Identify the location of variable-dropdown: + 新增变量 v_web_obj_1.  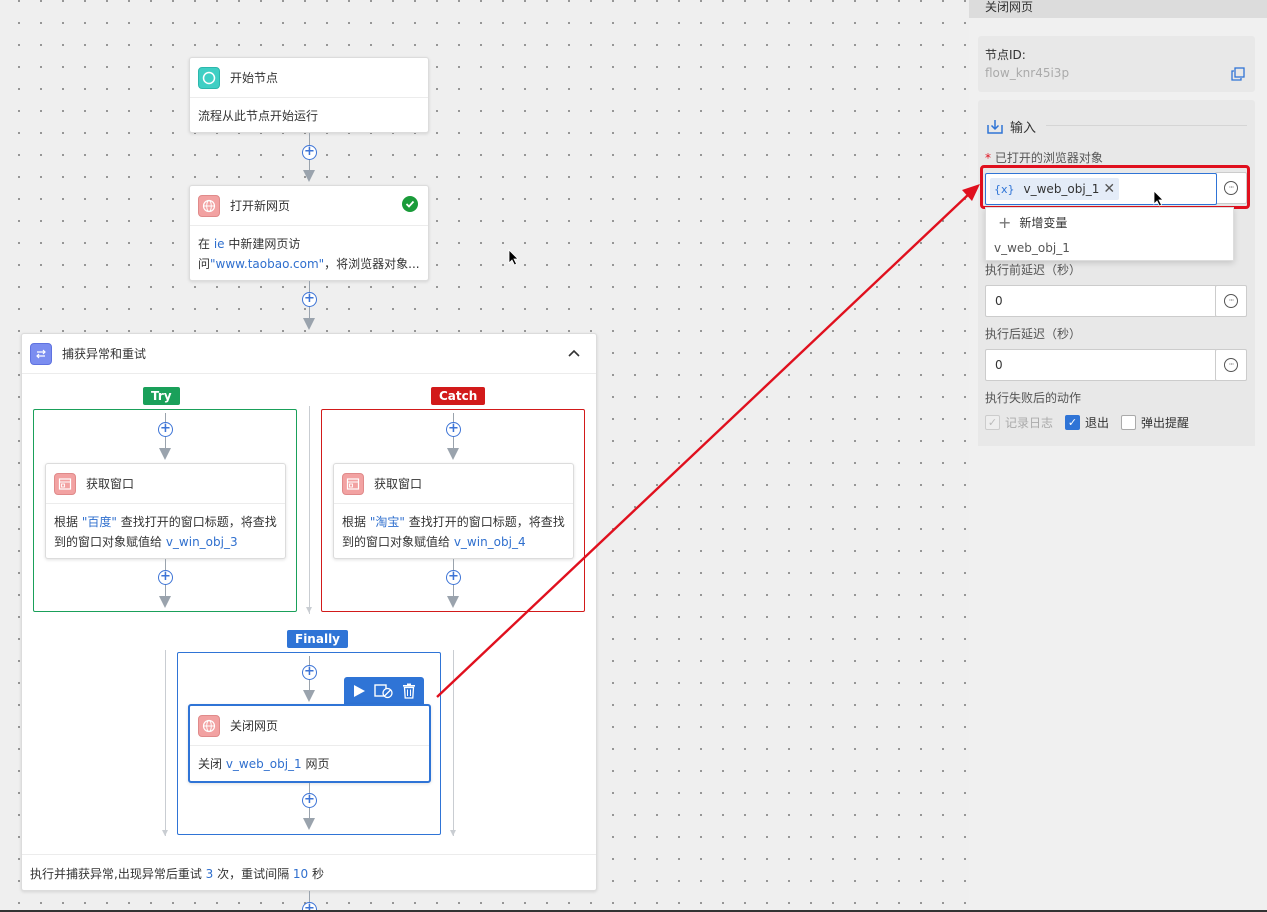
(1109, 234).